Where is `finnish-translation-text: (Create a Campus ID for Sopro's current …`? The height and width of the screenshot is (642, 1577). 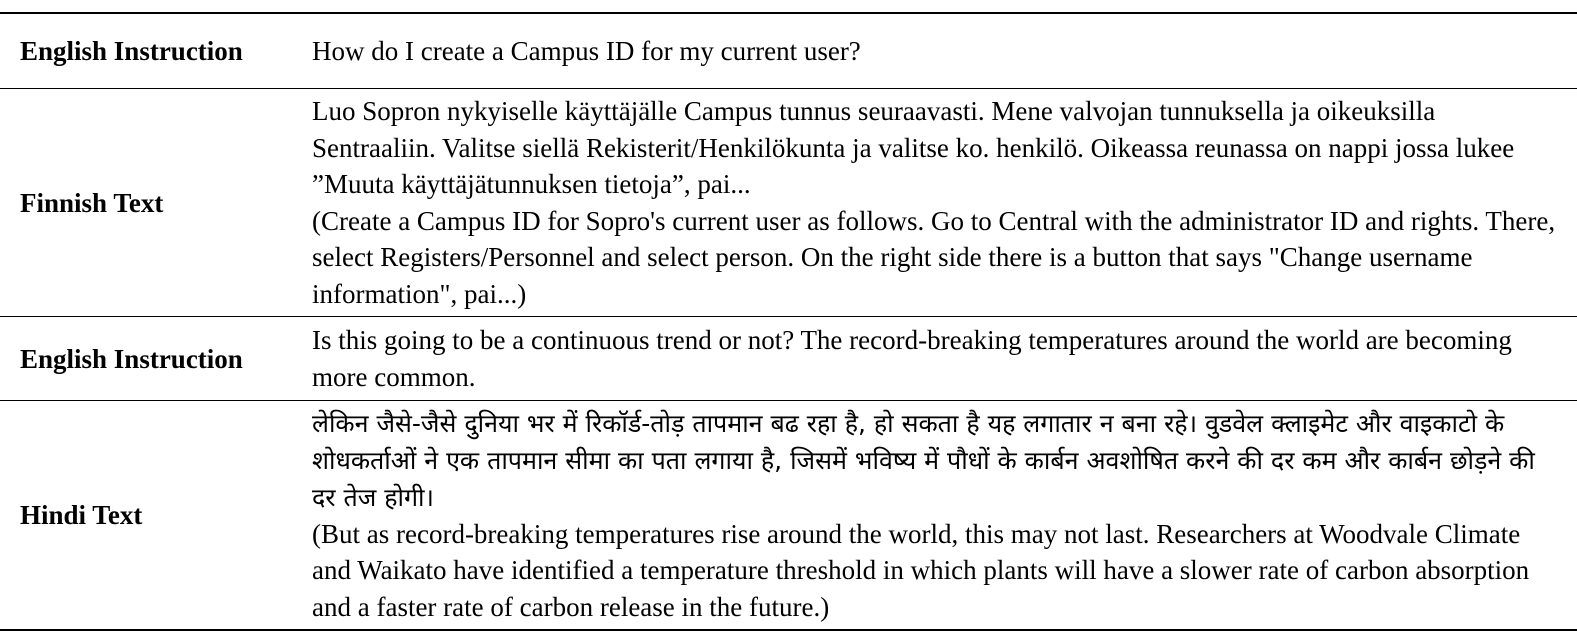
finnish-translation-text: (Create a Campus ID for Sopro's current … is located at coordinates (934, 257).